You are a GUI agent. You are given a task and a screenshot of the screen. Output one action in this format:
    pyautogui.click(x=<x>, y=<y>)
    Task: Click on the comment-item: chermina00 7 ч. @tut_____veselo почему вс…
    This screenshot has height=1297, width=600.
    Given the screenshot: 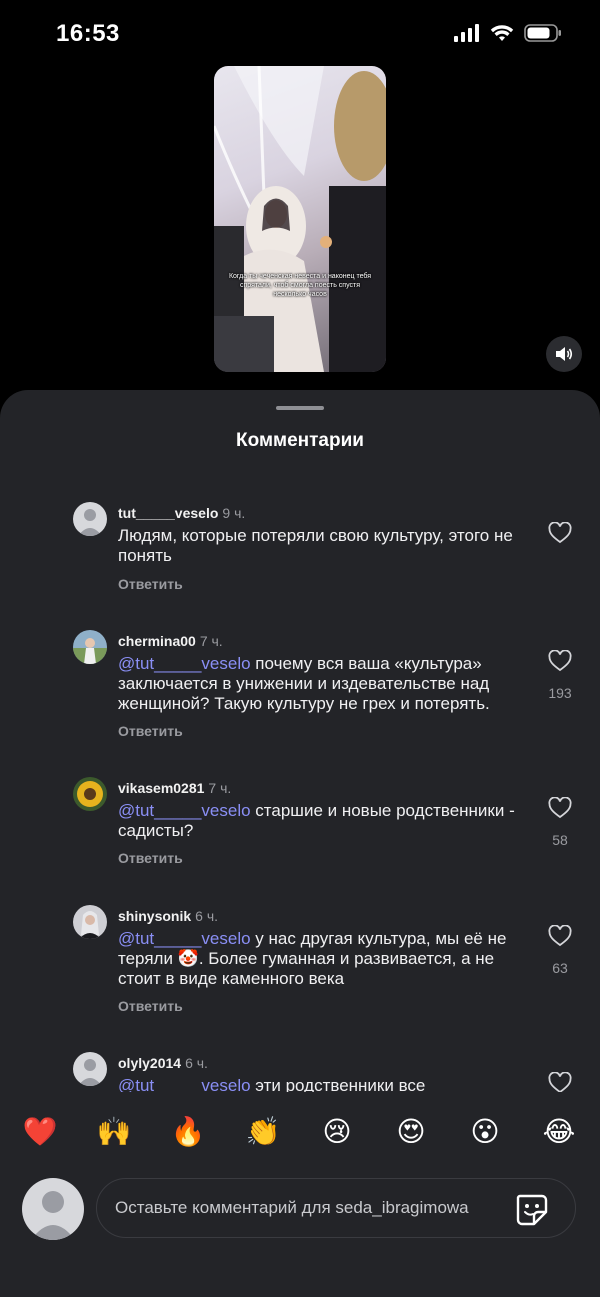 What is the action you would take?
    pyautogui.click(x=300, y=695)
    